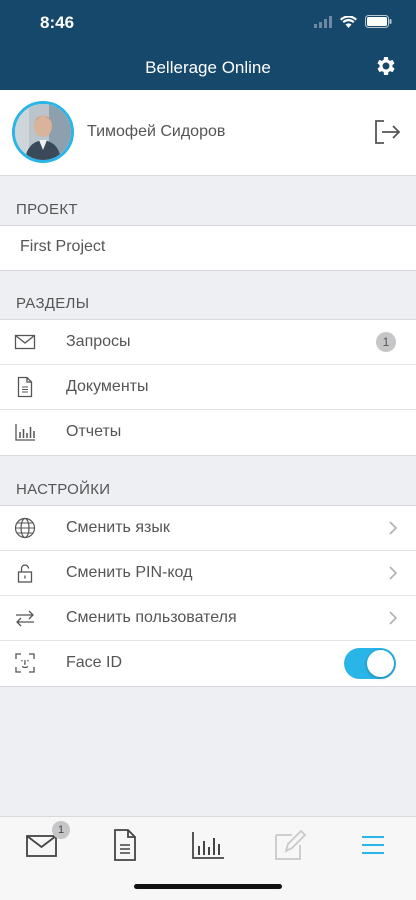  I want to click on project-group: First Project, so click(208, 248).